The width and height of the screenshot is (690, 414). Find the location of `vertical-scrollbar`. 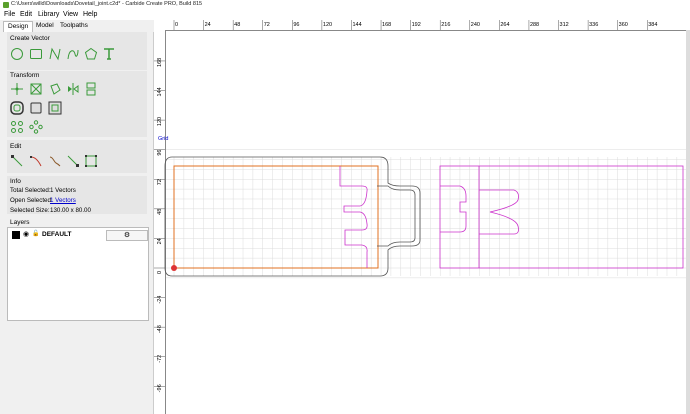

vertical-scrollbar is located at coordinates (688, 222).